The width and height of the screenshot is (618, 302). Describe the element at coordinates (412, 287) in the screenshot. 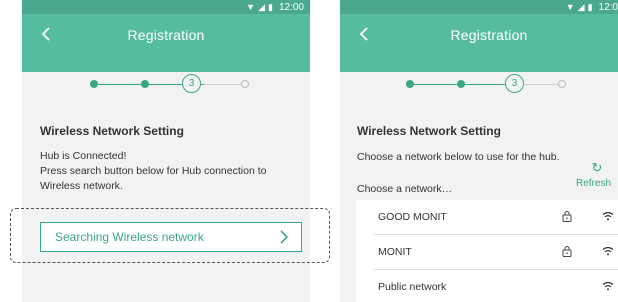

I see `network-name: Public network` at that location.